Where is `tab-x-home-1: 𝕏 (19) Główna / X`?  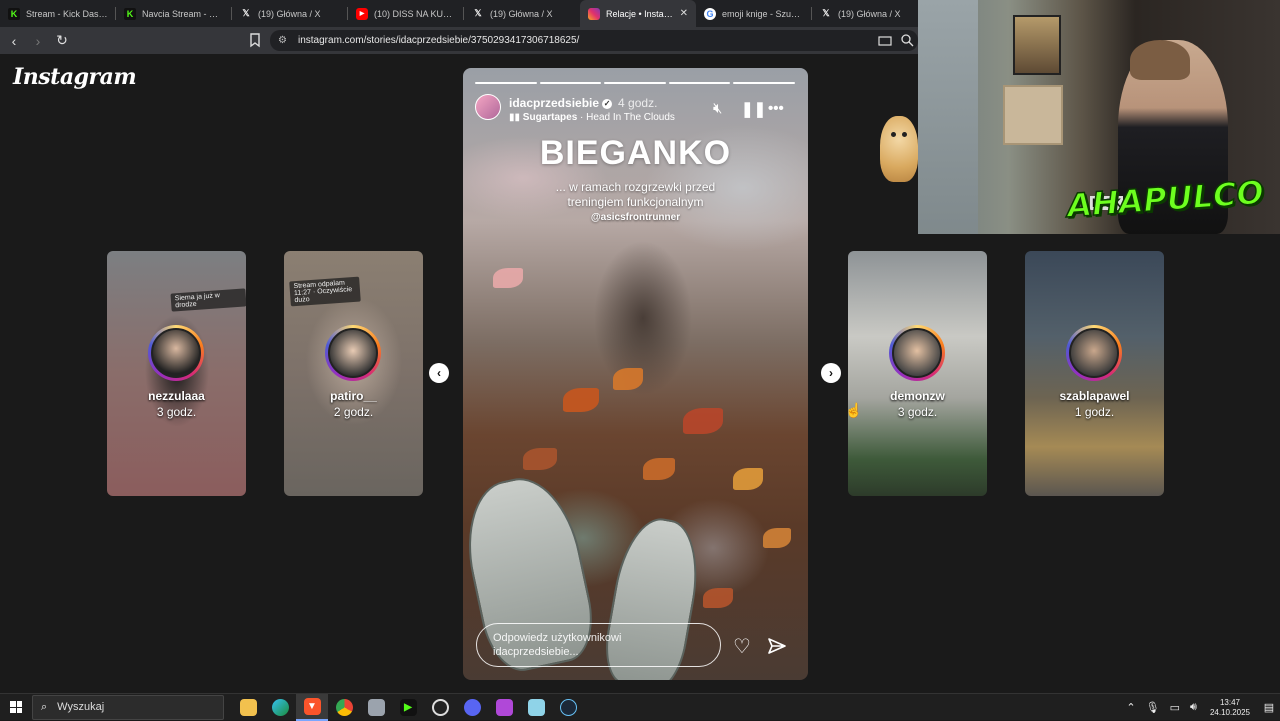
tab-x-home-1: 𝕏 (19) Główna / X is located at coordinates (290, 13).